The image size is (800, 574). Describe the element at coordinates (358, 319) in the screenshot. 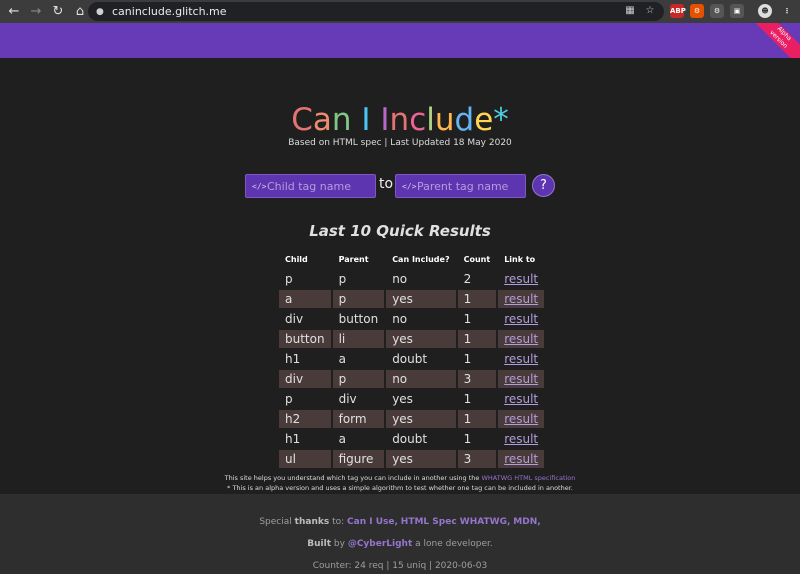

I see `parent-cell: button` at that location.